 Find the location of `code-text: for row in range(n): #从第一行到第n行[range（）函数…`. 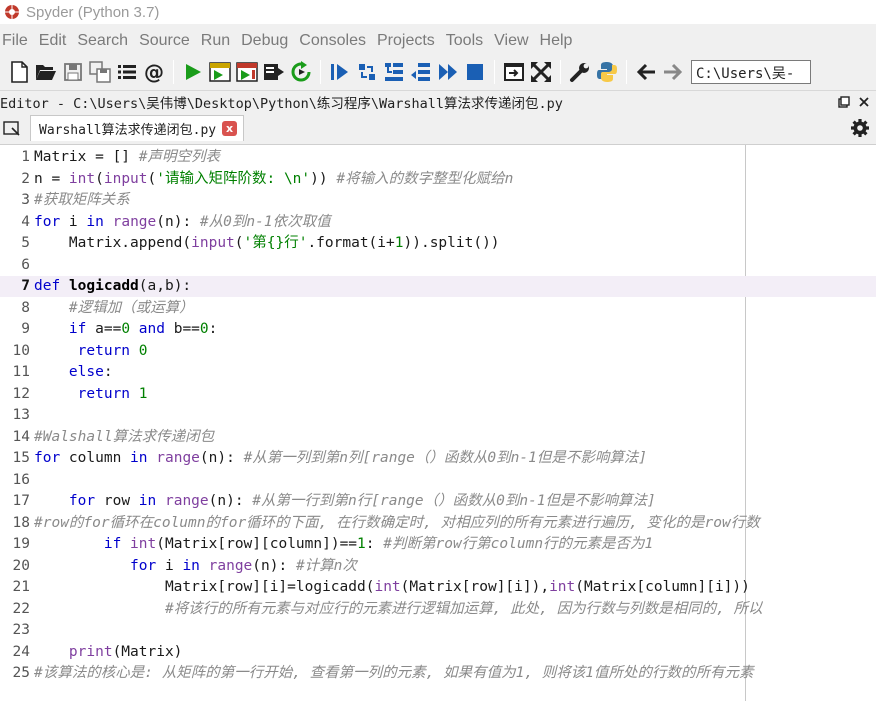

code-text: for row in range(n): #从第一行到第n行[range（）函数… is located at coordinates (345, 501).